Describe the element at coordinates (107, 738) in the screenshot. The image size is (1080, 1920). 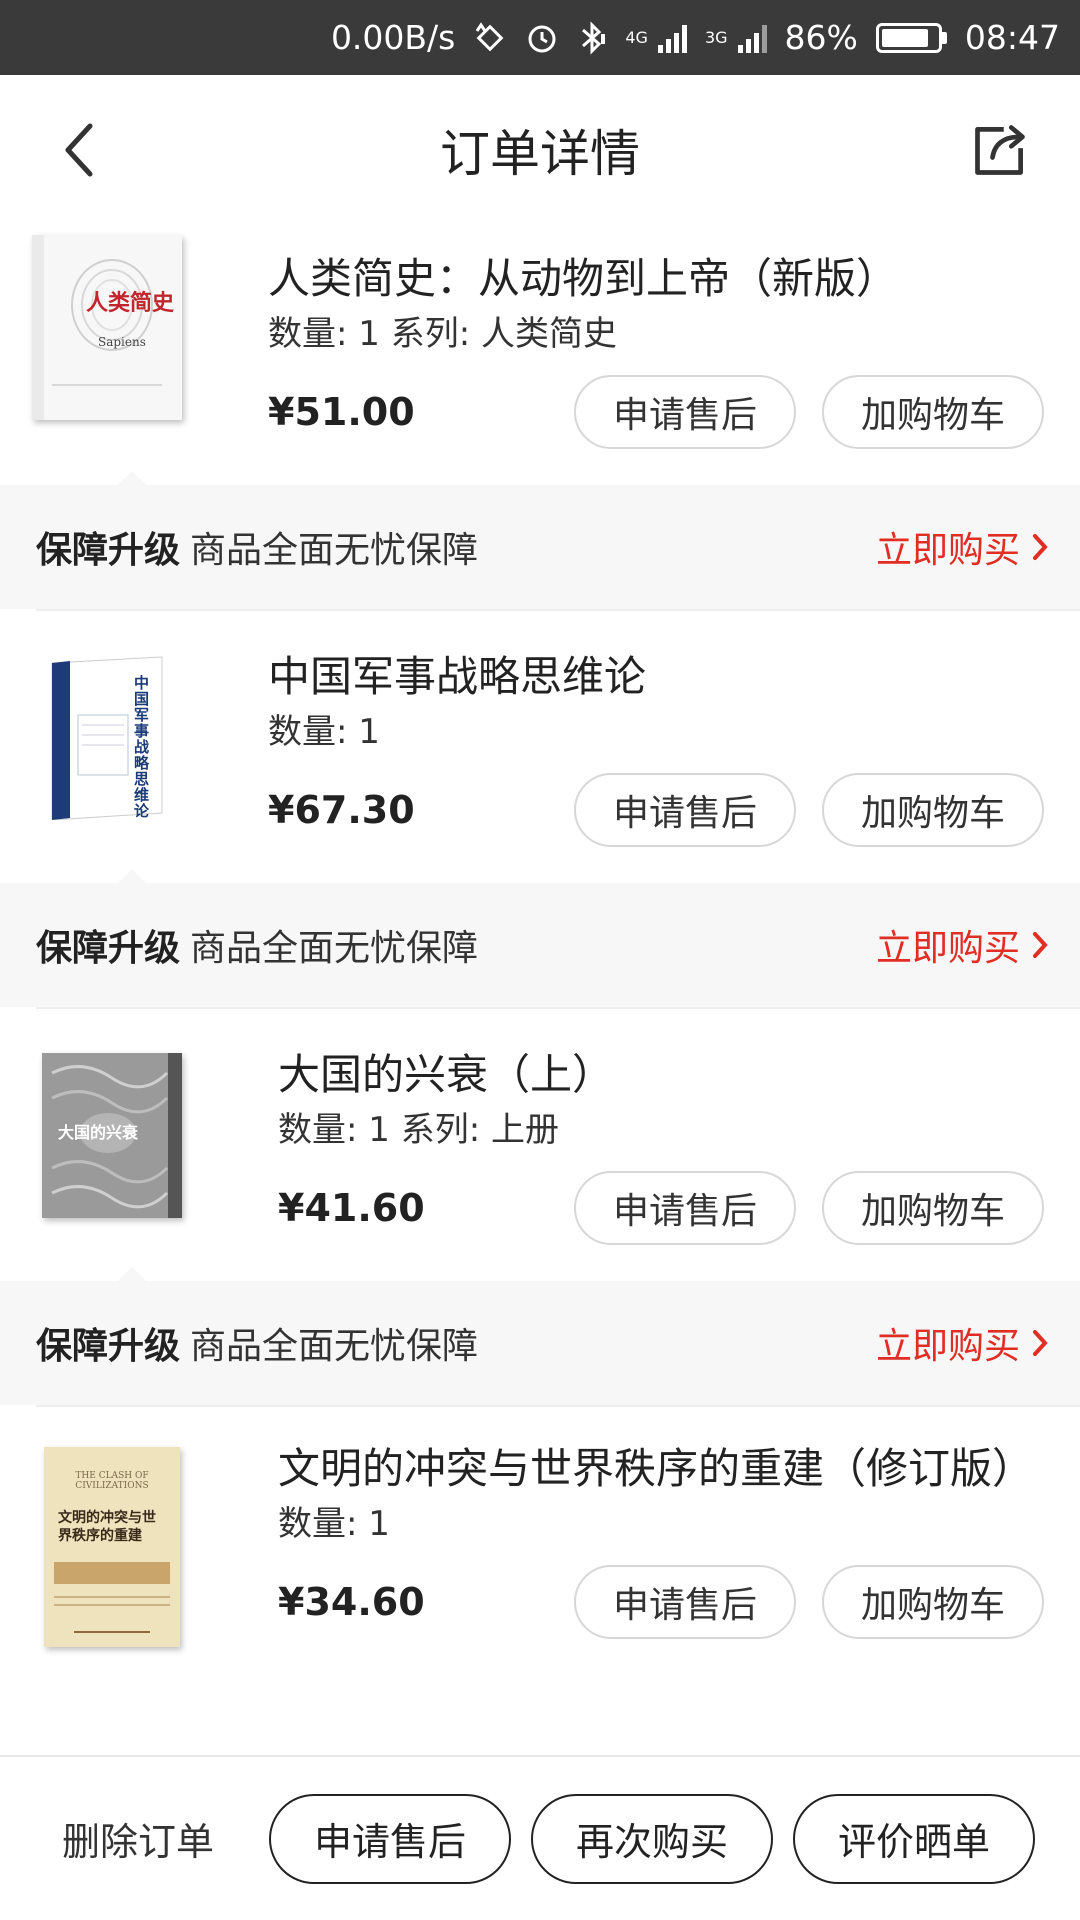
I see `book-cover: 中国军事战略思维论` at that location.